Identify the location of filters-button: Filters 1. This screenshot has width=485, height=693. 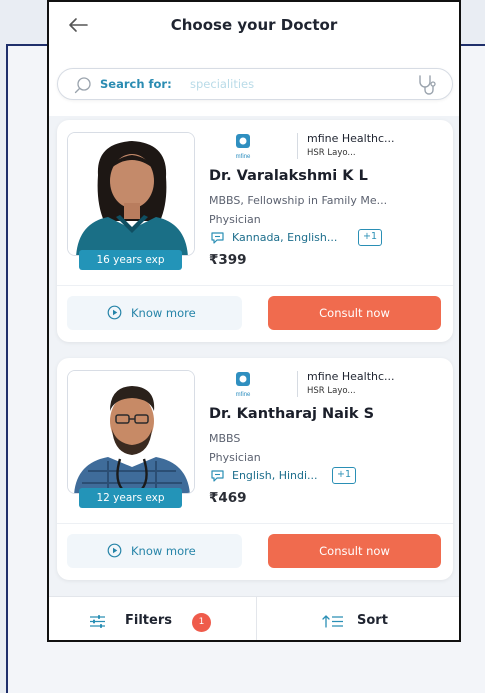
(152, 618).